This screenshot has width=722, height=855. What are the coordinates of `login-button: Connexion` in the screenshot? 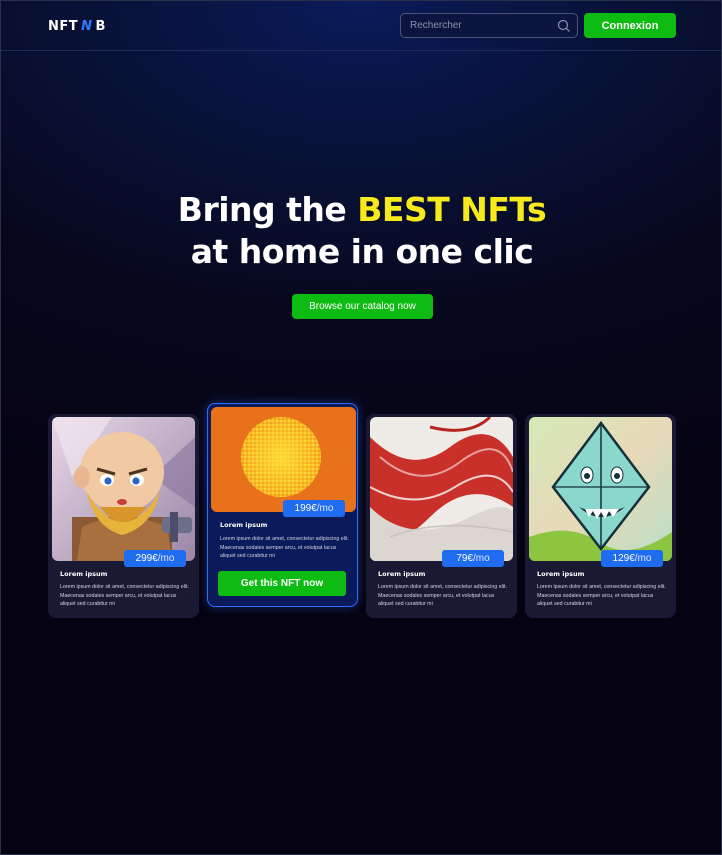 It's located at (630, 25).